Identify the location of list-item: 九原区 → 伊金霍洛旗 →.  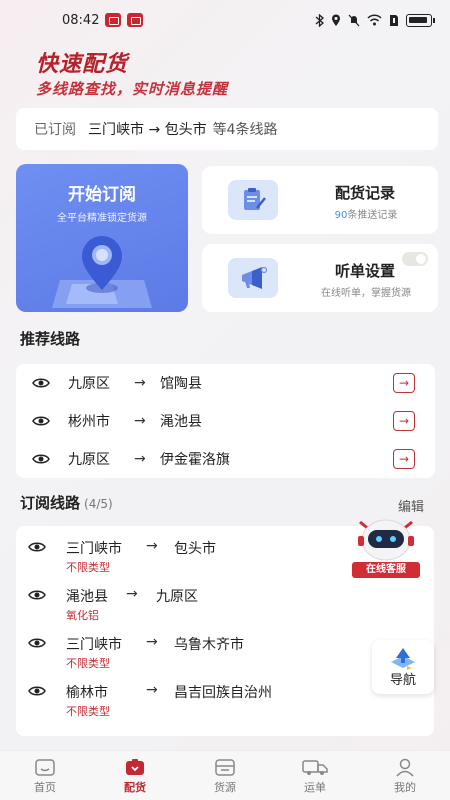
(225, 459).